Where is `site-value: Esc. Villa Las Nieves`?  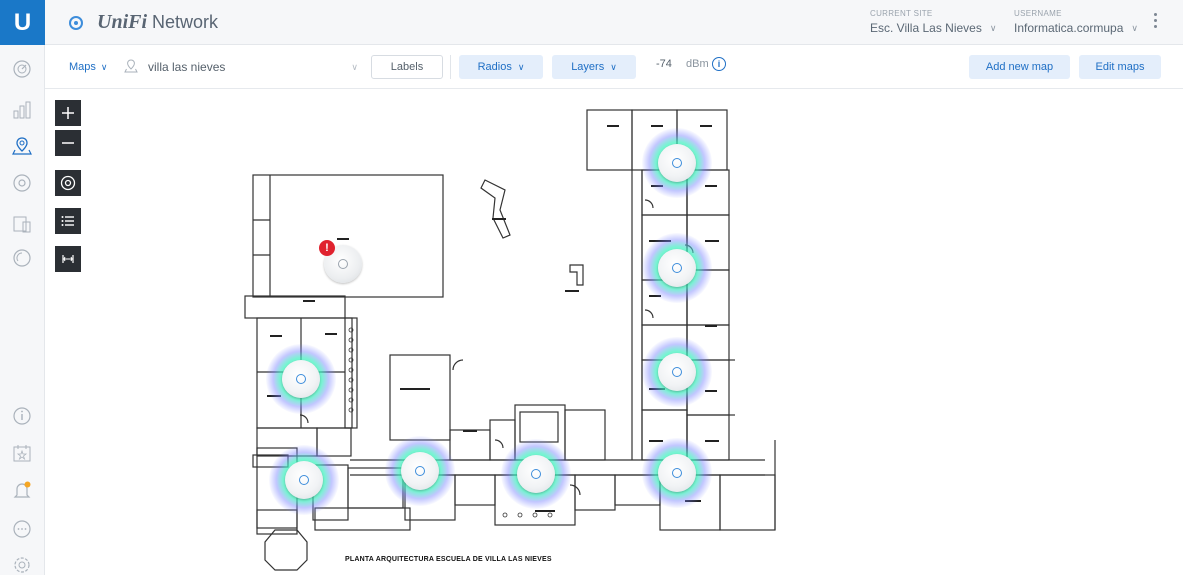
site-value: Esc. Villa Las Nieves is located at coordinates (926, 28).